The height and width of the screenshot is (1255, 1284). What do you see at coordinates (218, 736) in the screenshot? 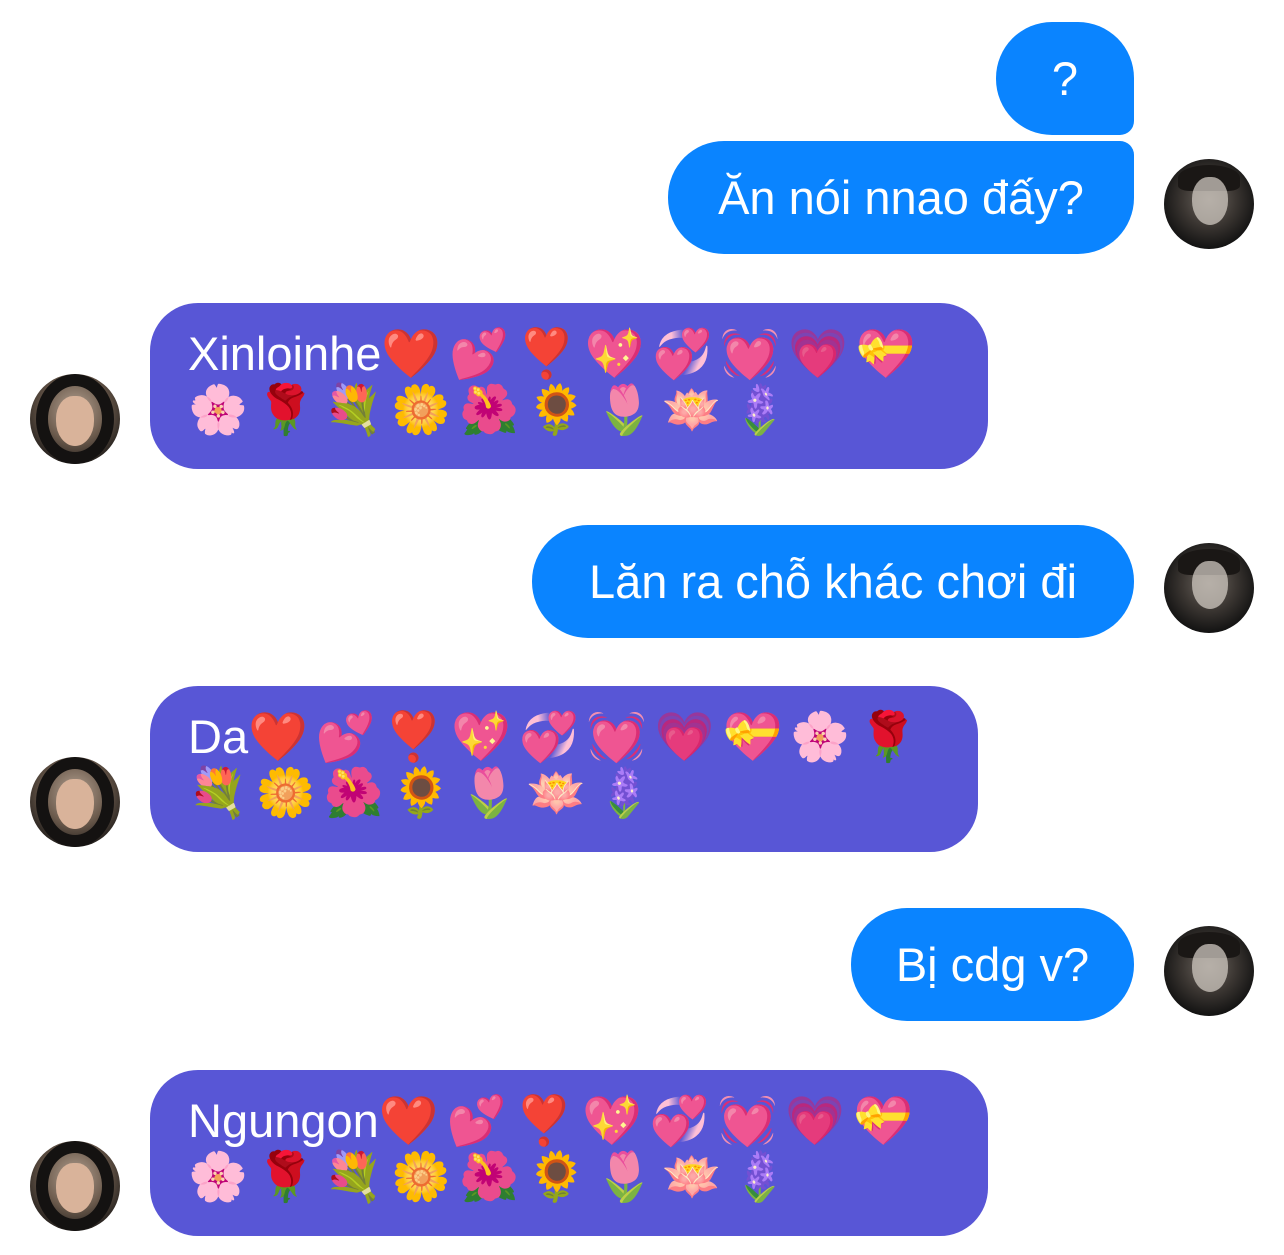
I see `message-text: Da` at bounding box center [218, 736].